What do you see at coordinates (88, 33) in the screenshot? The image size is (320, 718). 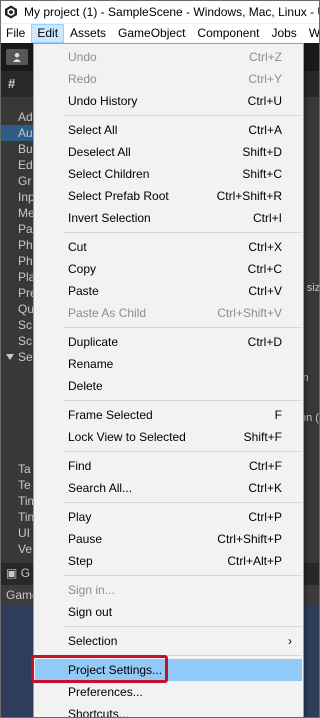 I see `menu-assets: Assets` at bounding box center [88, 33].